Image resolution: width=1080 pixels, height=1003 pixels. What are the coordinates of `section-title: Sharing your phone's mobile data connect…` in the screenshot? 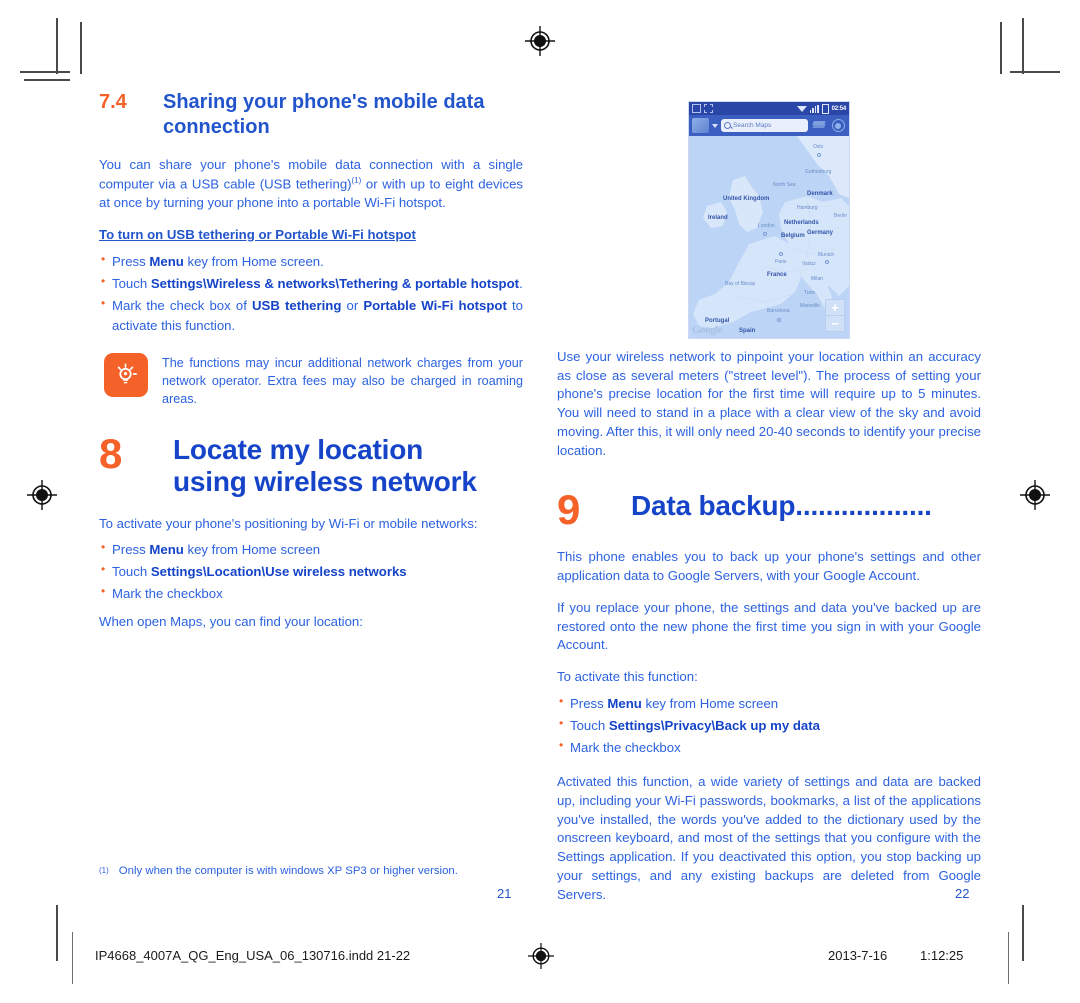 It's located at (324, 114).